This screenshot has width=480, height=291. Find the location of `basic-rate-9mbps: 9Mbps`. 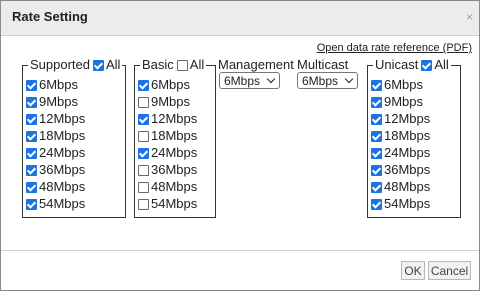

basic-rate-9mbps: 9Mbps is located at coordinates (164, 102).